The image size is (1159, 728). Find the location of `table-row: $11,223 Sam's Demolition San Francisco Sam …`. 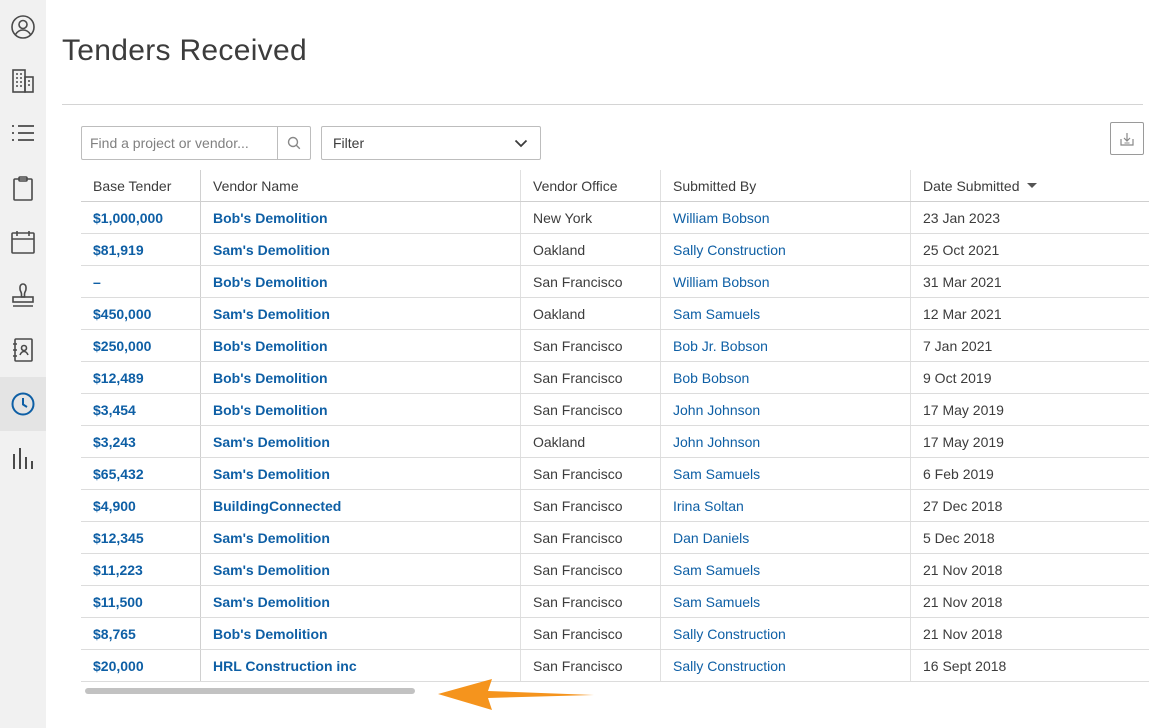

table-row: $11,223 Sam's Demolition San Francisco Sam … is located at coordinates (615, 570).